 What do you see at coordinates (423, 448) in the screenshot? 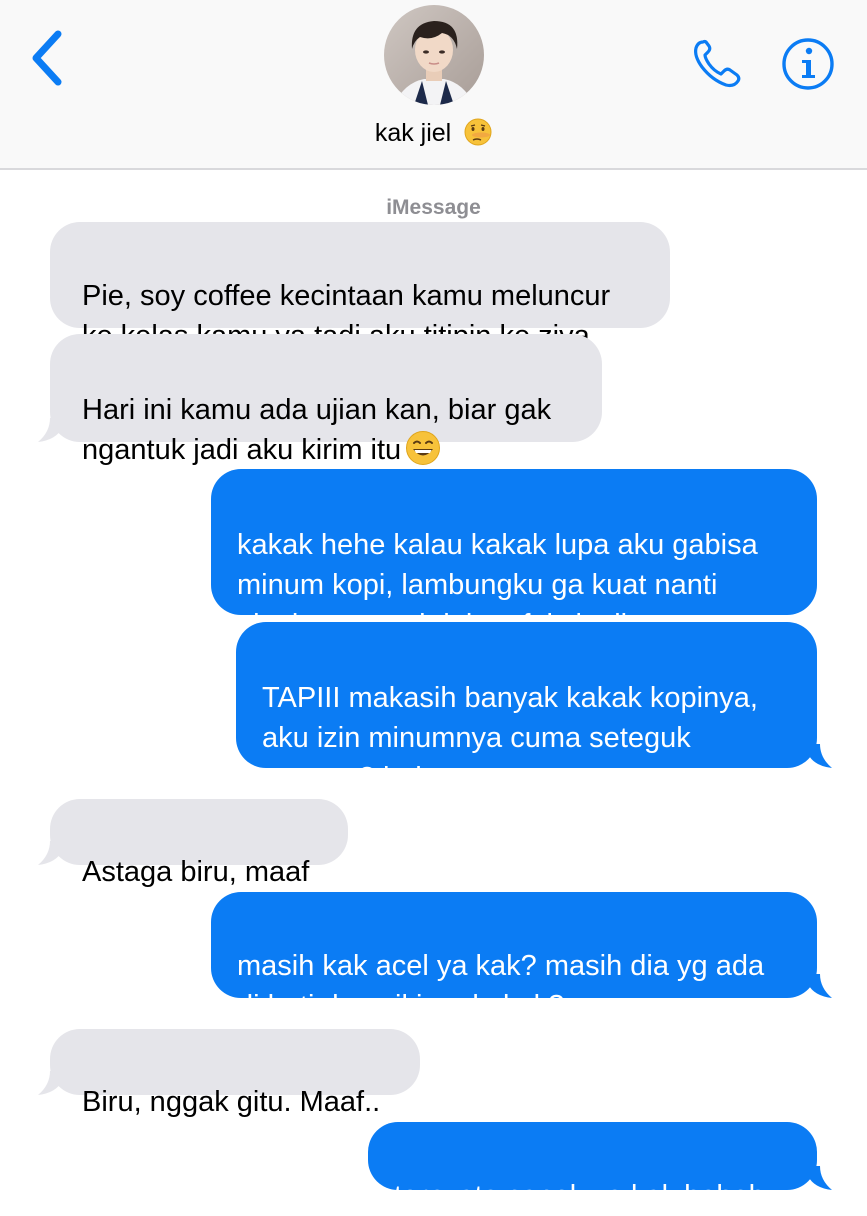
I see `grinning-face-emoji-icon` at bounding box center [423, 448].